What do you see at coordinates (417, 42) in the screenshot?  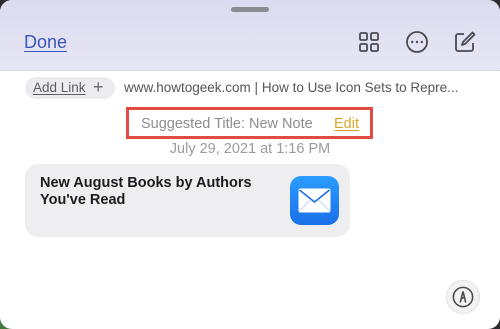 I see `more-options-icon` at bounding box center [417, 42].